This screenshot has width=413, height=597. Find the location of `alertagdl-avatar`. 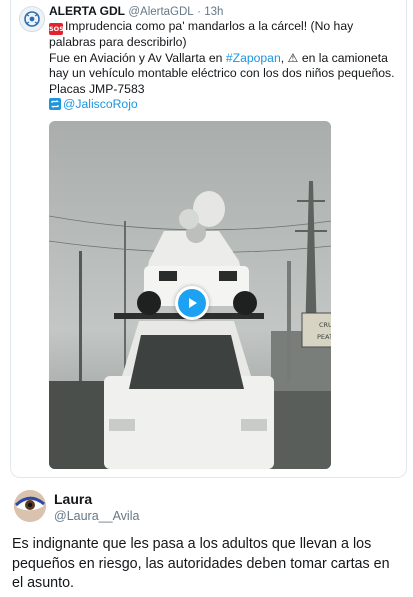

alertagdl-avatar is located at coordinates (32, 19).